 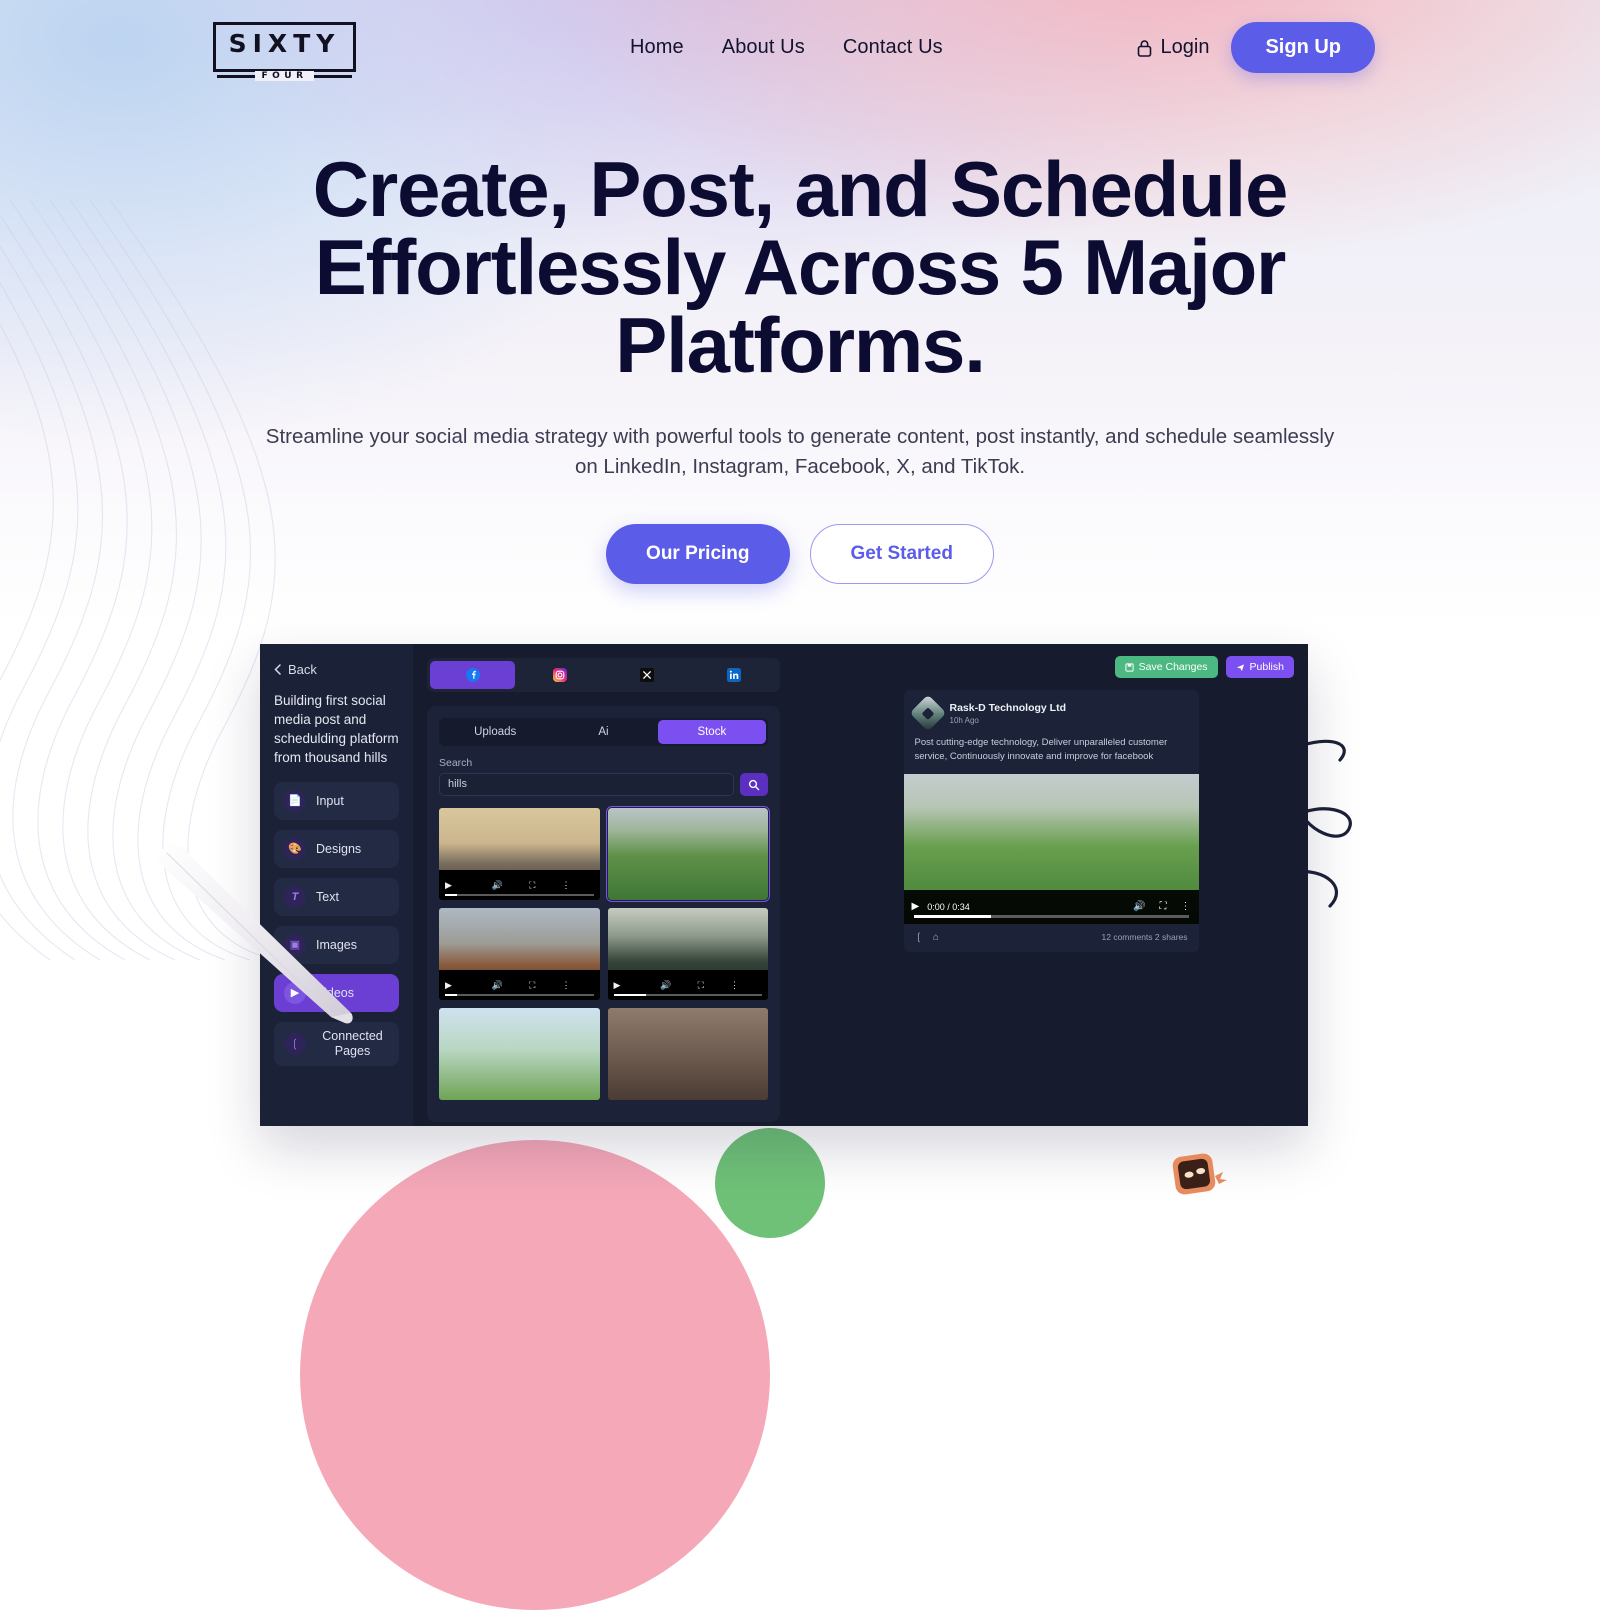 I want to click on our-pricing-button: Our Pricing, so click(x=698, y=554).